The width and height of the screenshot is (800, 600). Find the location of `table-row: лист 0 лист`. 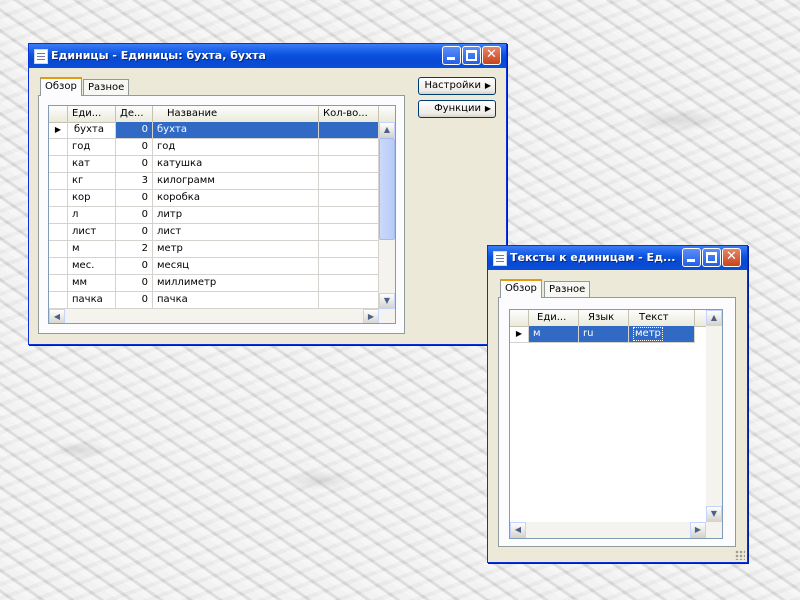

table-row: лист 0 лист is located at coordinates (214, 232).